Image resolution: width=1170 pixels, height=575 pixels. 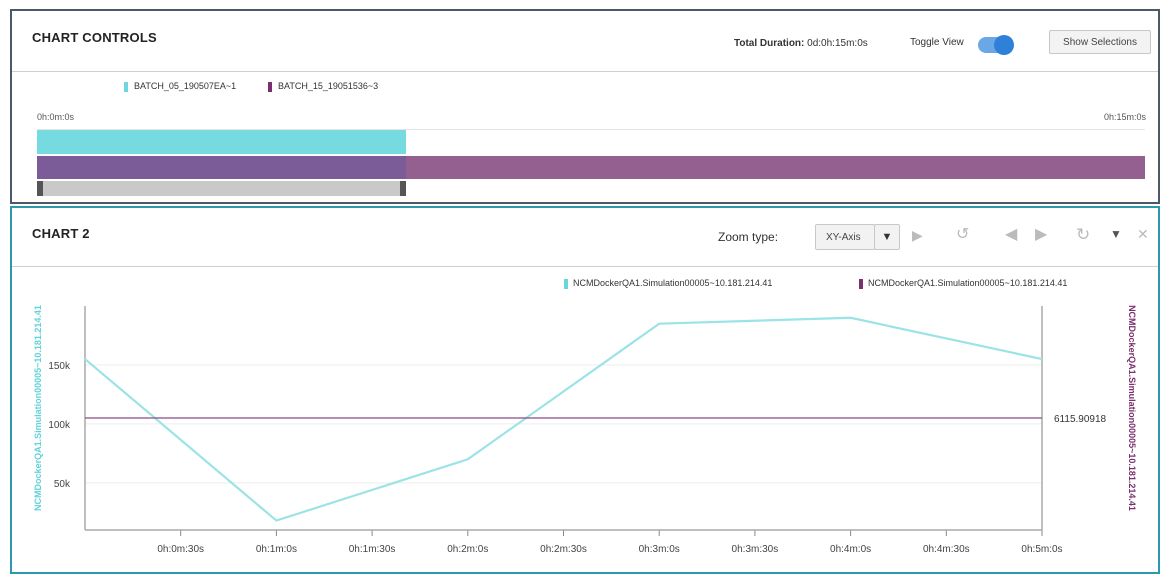 I want to click on y-tick-label: 100k, so click(x=59, y=425).